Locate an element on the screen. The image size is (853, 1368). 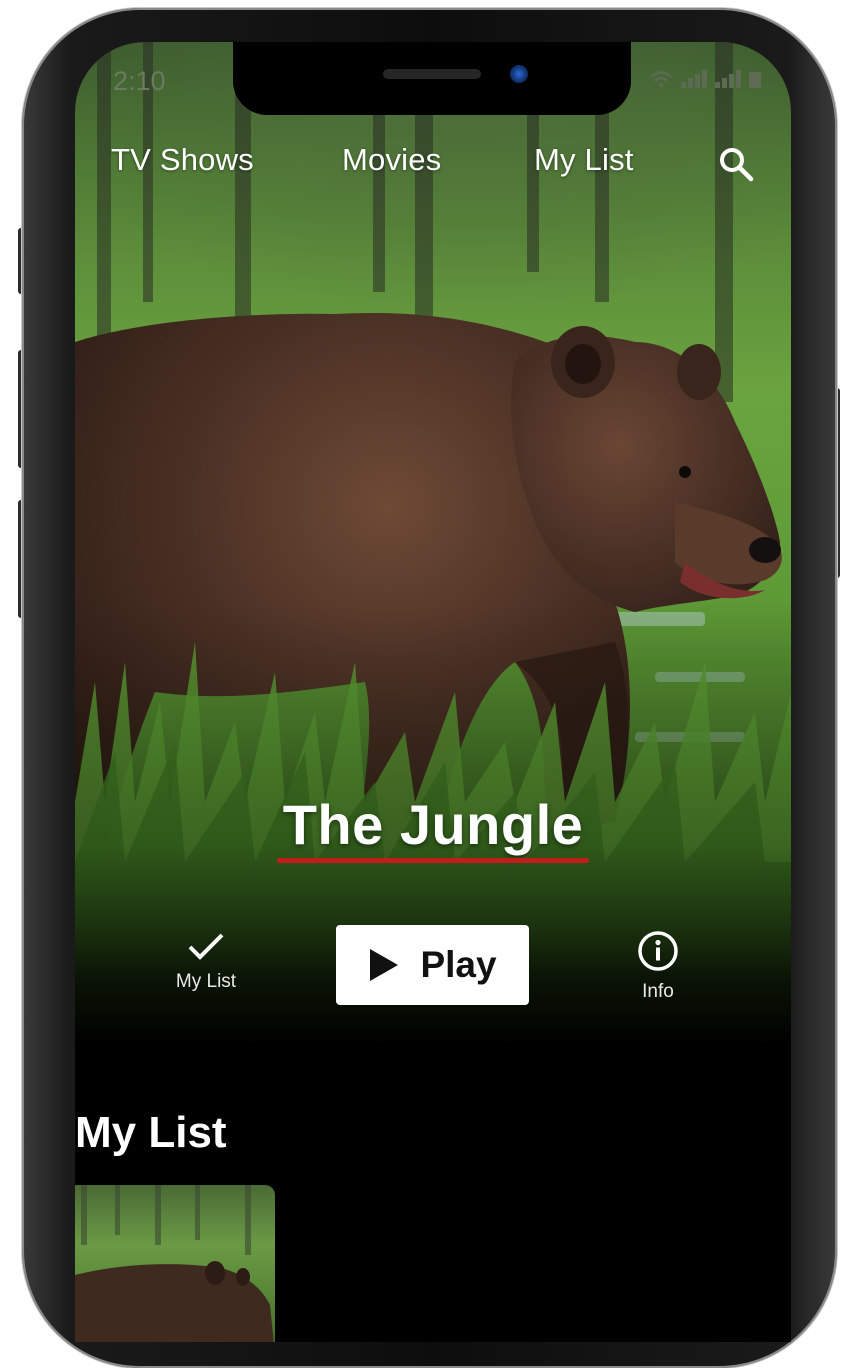
status-icons is located at coordinates (705, 79).